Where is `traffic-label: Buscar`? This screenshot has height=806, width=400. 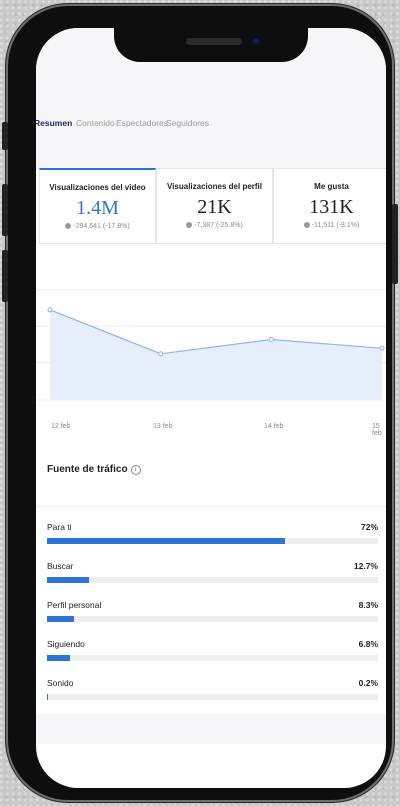 traffic-label: Buscar is located at coordinates (60, 566).